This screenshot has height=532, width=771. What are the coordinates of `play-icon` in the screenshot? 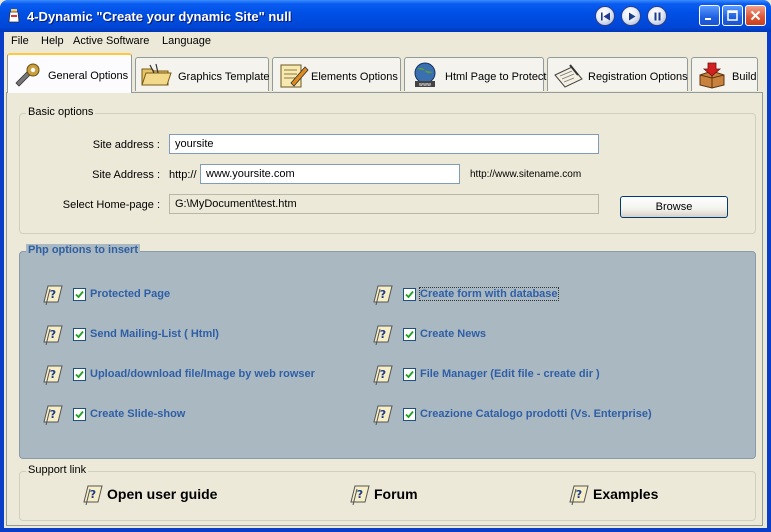 It's located at (632, 16).